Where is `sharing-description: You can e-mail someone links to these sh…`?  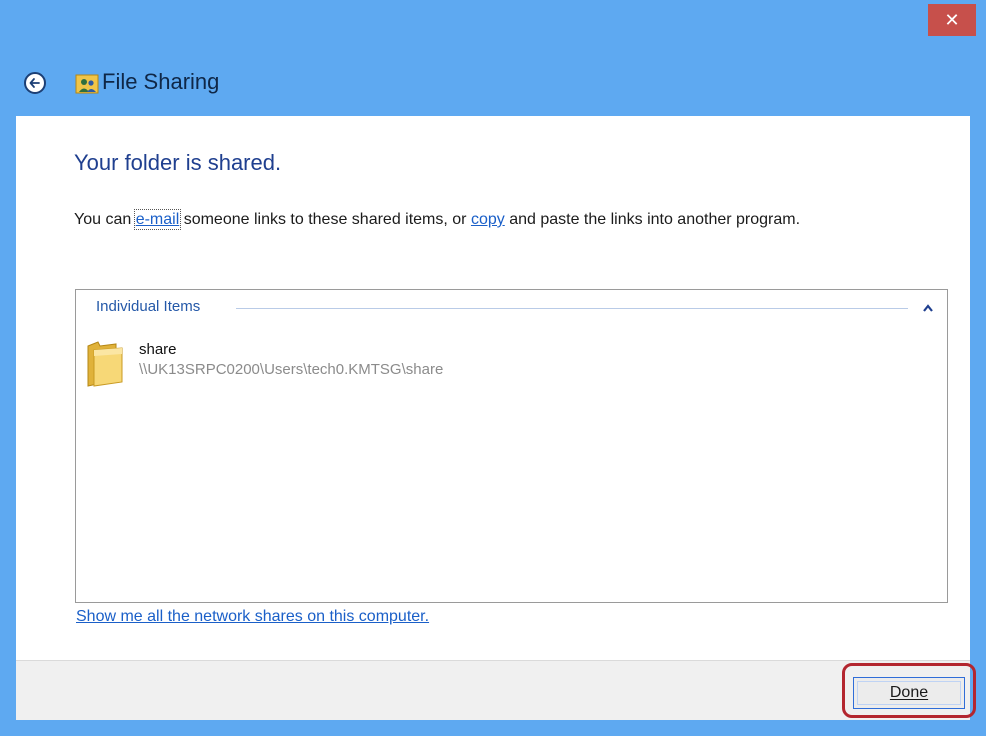 sharing-description: You can e-mail someone links to these sh… is located at coordinates (437, 219).